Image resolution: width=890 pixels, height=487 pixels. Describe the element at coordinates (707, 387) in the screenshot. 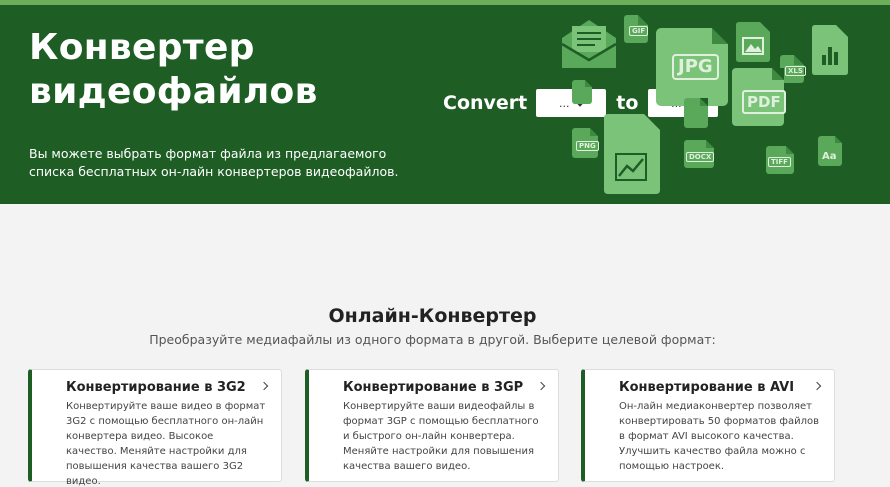

I see `card-title: Конвертирование в AVI` at that location.